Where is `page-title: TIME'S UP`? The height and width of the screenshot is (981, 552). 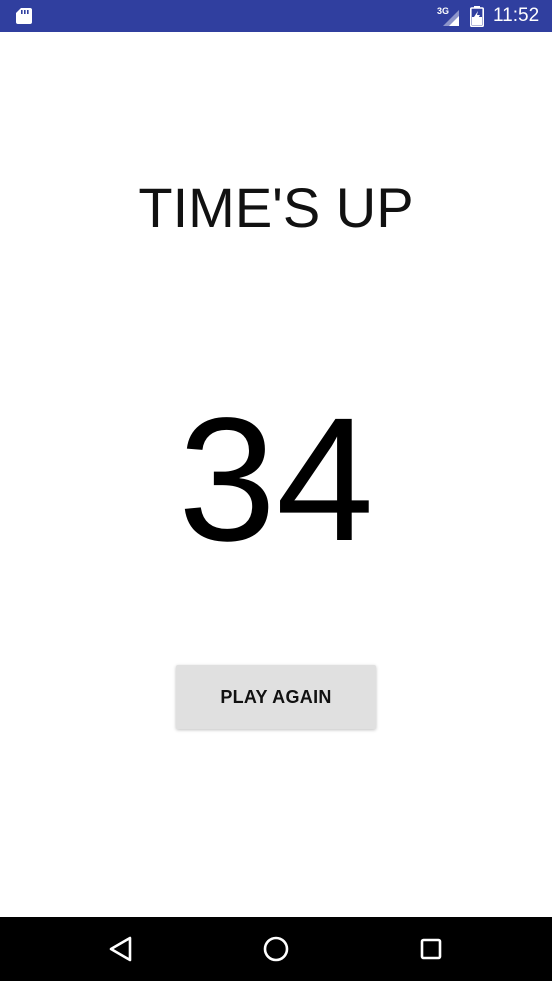 page-title: TIME'S UP is located at coordinates (276, 207).